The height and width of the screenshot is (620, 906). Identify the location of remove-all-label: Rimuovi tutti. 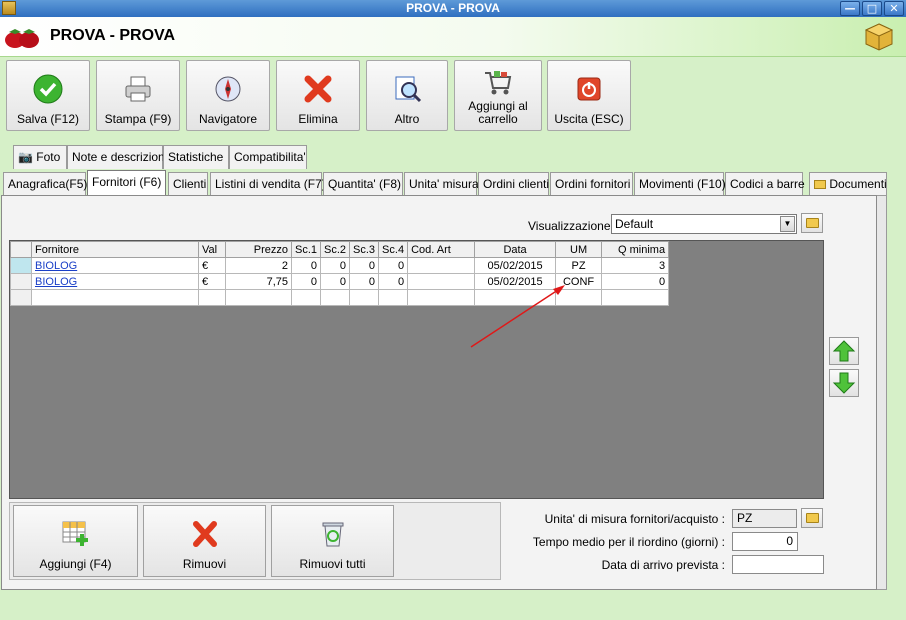
(332, 564).